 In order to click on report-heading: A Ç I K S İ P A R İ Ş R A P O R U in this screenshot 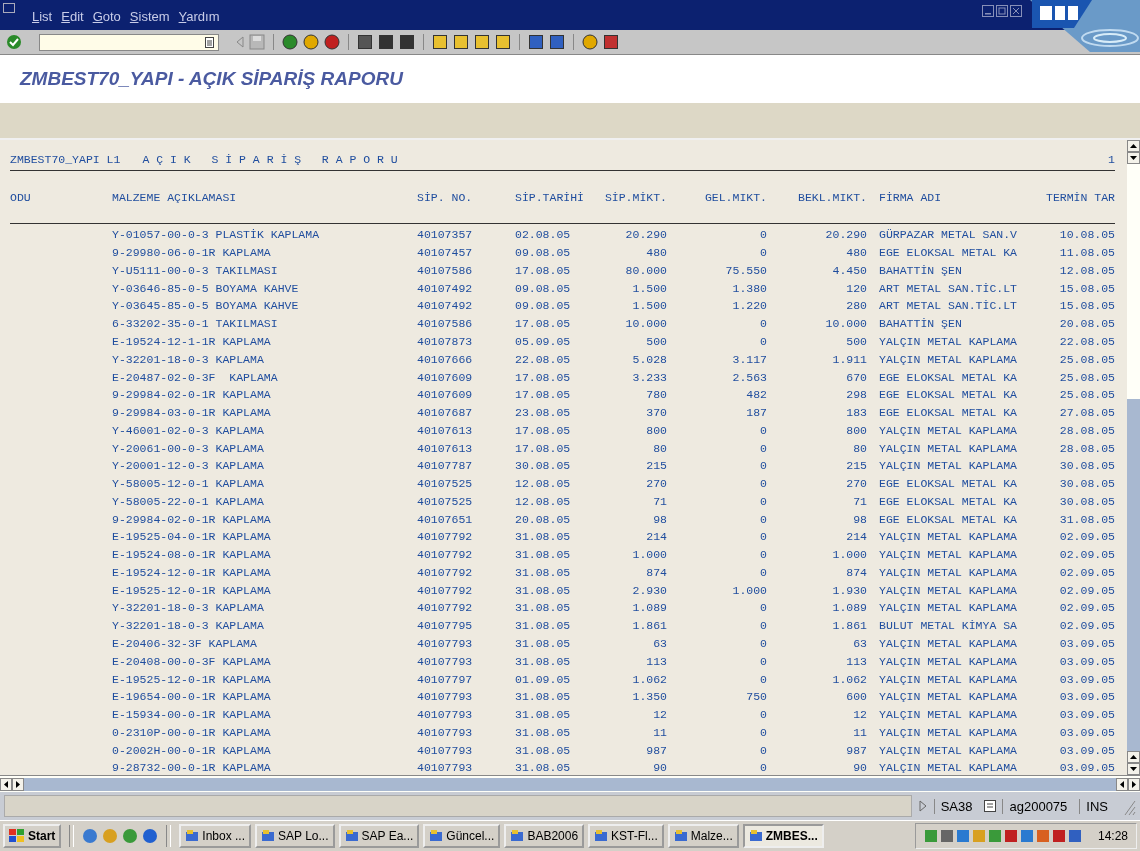, I will do `click(270, 159)`.